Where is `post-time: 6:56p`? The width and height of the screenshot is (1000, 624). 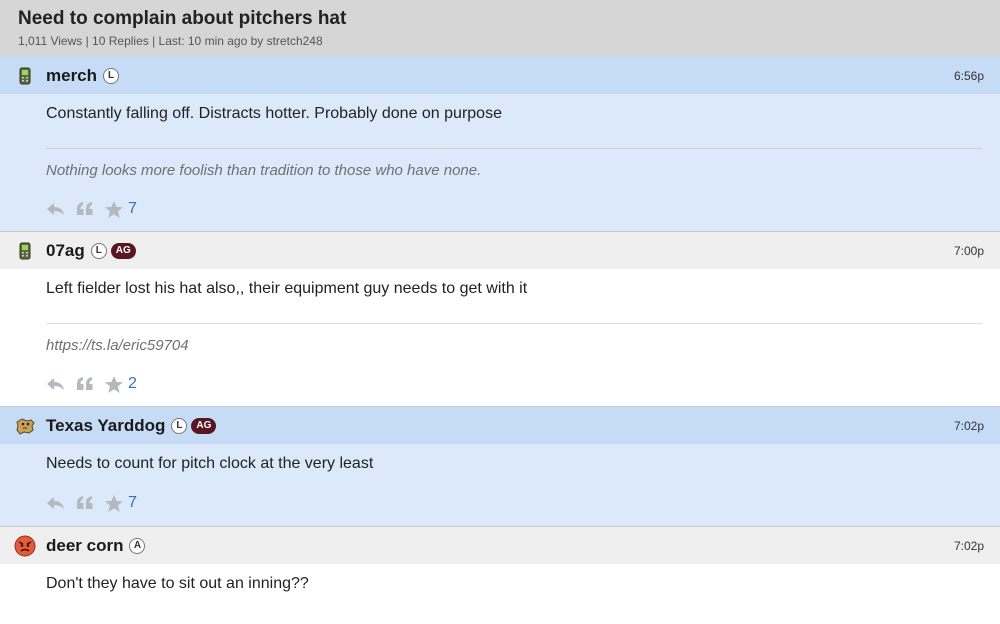 post-time: 6:56p is located at coordinates (969, 76).